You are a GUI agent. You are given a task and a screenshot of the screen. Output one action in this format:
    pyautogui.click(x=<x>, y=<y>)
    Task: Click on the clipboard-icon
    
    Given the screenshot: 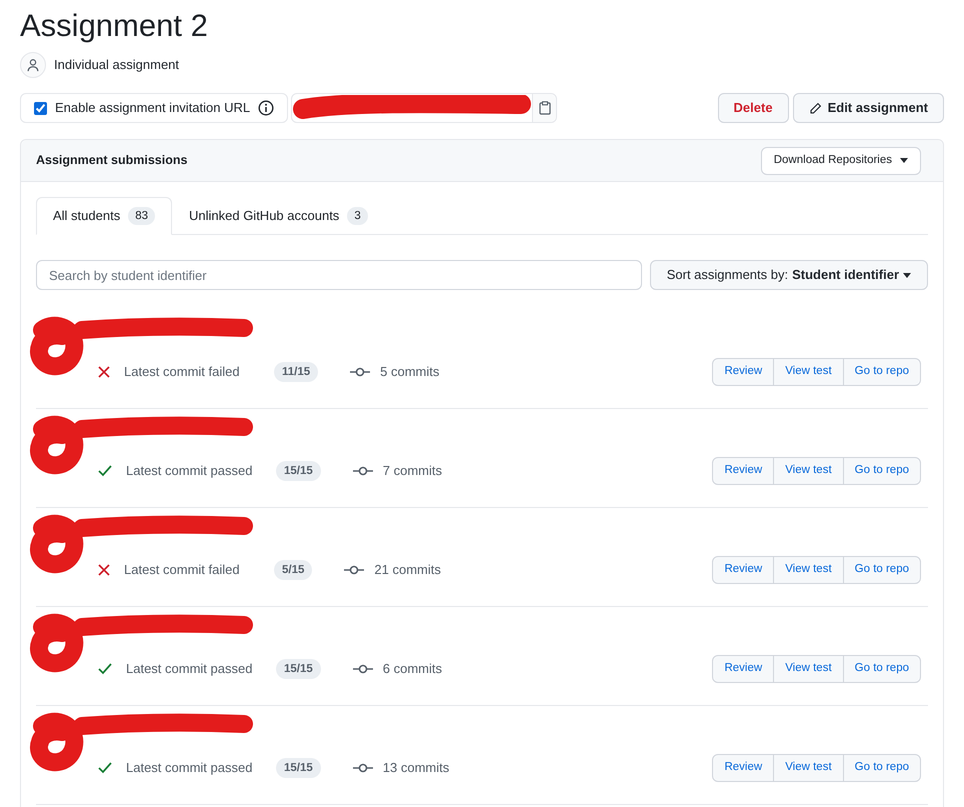 What is the action you would take?
    pyautogui.click(x=544, y=108)
    